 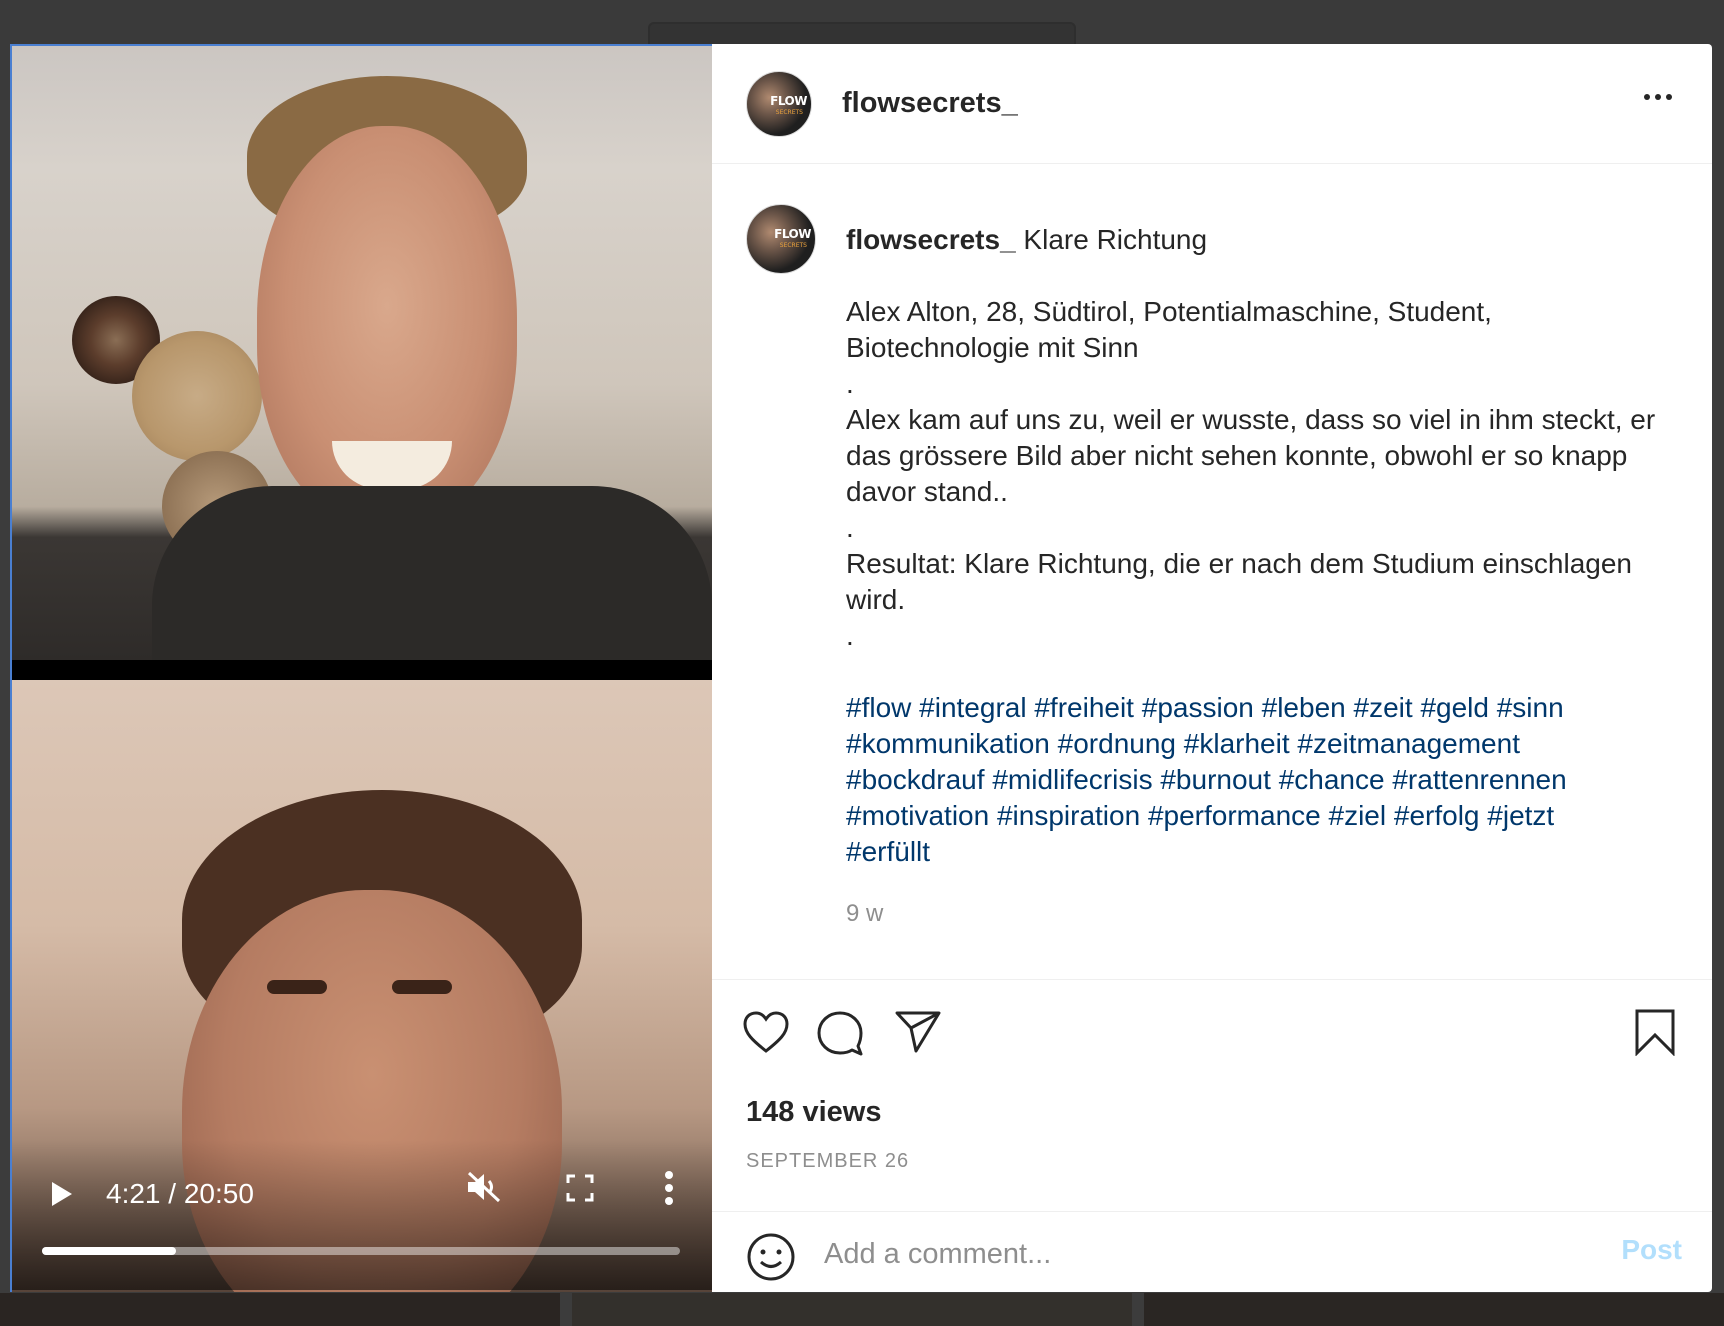 What do you see at coordinates (1658, 97) in the screenshot?
I see `more-horizontal-icon` at bounding box center [1658, 97].